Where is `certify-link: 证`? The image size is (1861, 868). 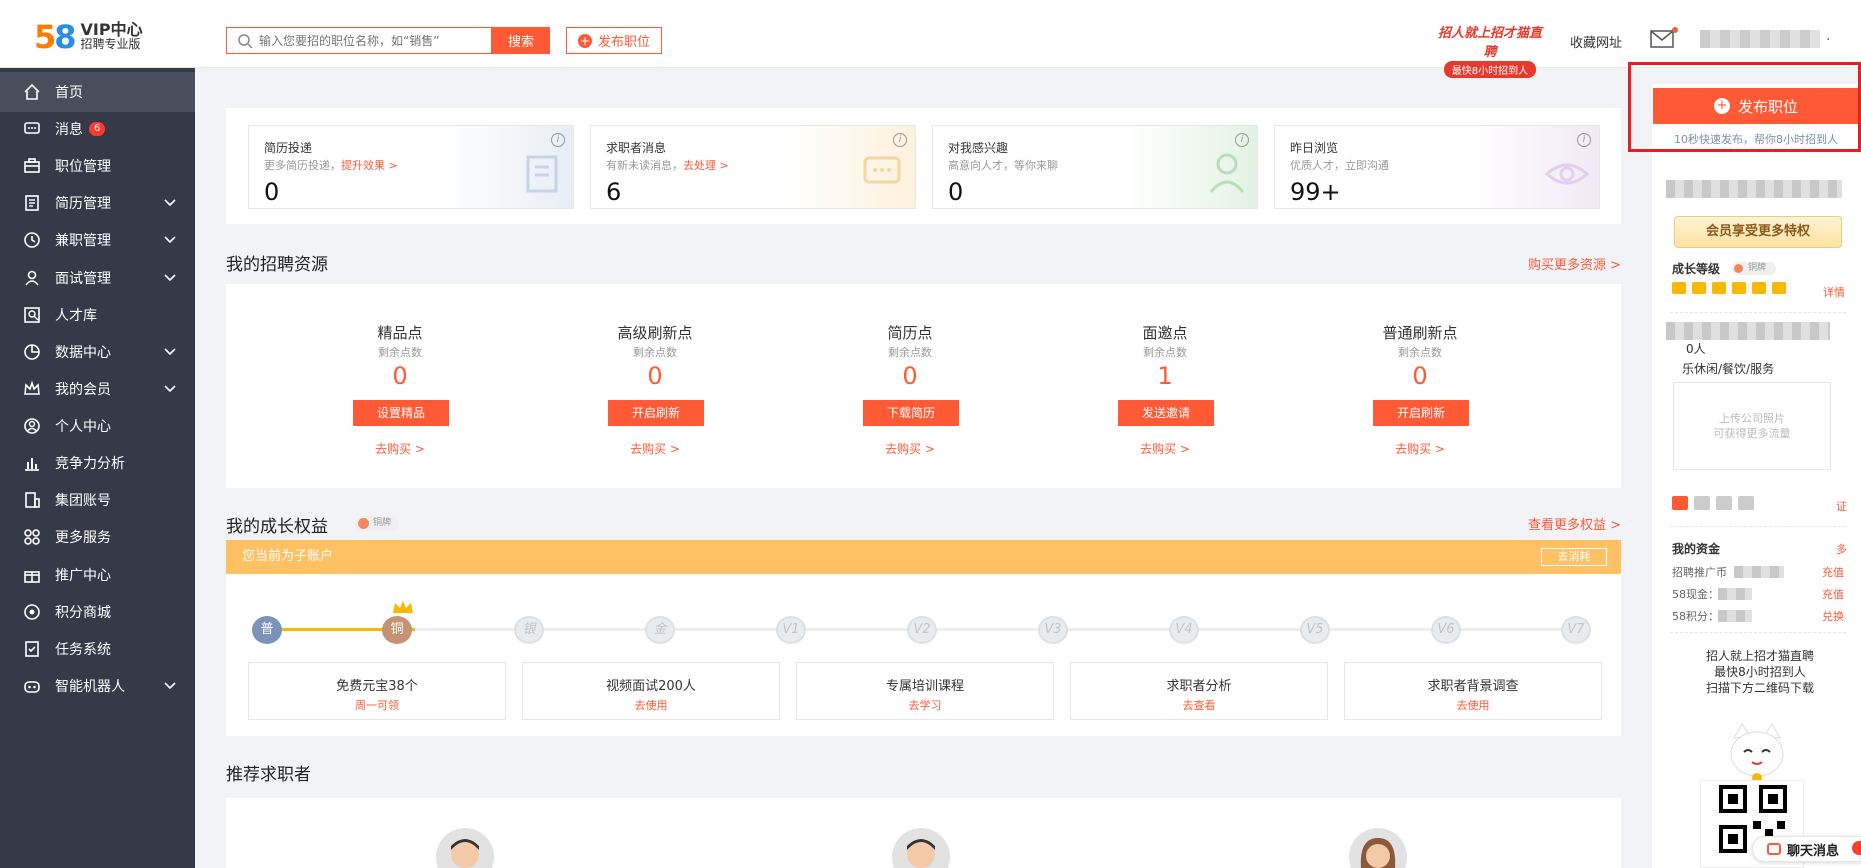 certify-link: 证 is located at coordinates (1841, 506).